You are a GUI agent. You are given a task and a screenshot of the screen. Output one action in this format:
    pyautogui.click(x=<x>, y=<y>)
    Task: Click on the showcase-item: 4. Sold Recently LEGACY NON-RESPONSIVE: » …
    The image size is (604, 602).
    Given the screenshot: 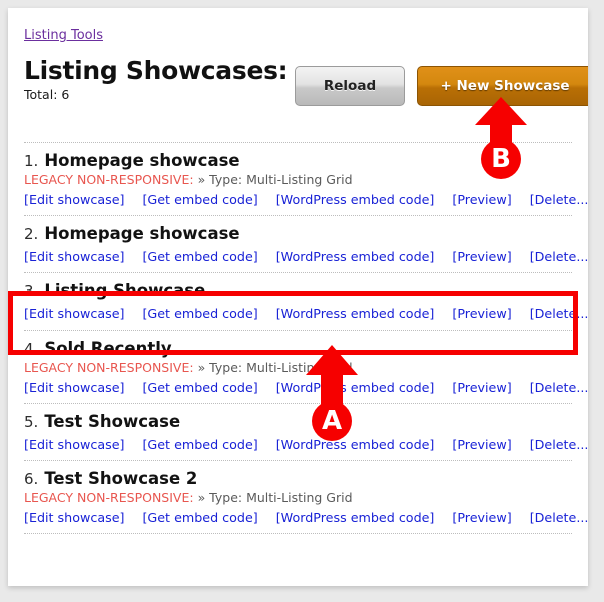 What is the action you would take?
    pyautogui.click(x=306, y=366)
    